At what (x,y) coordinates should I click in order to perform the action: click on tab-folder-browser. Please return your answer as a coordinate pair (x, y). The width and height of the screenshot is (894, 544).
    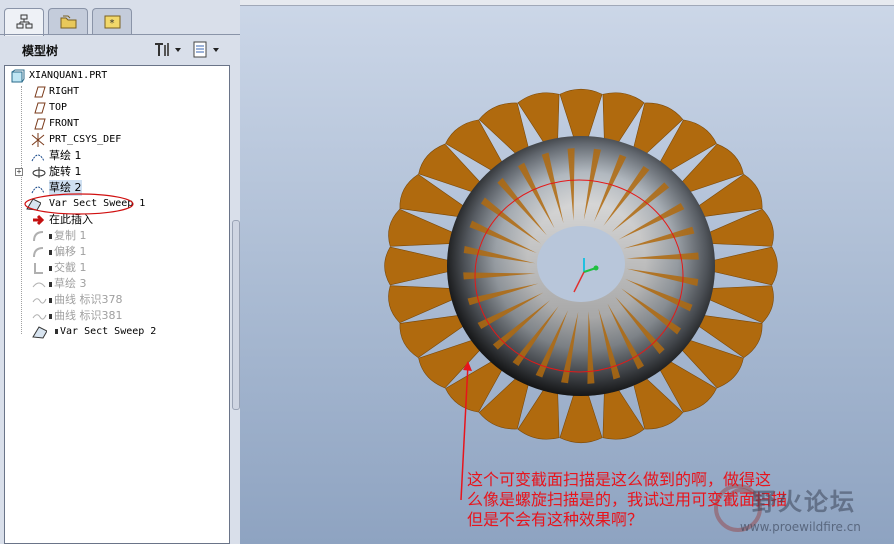
    Looking at the image, I should click on (68, 21).